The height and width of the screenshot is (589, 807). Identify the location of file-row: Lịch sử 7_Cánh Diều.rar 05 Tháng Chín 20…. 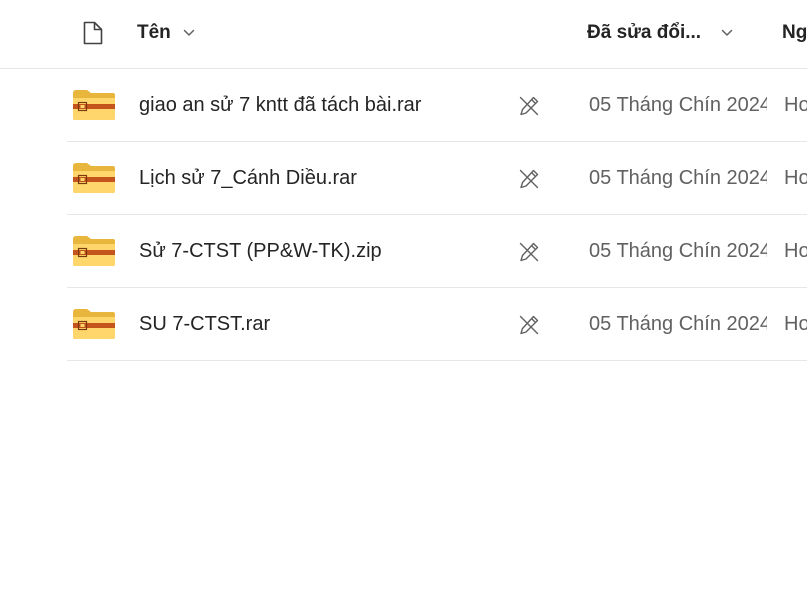
(403, 178).